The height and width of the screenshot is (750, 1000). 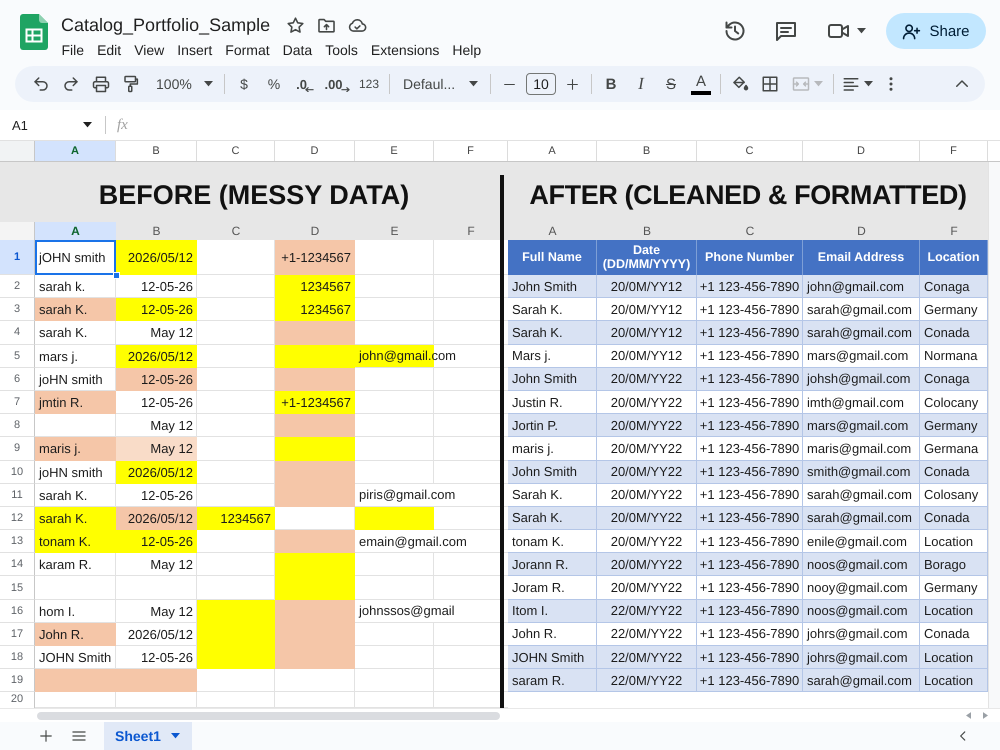 What do you see at coordinates (305, 84) in the screenshot?
I see `decrease-decimal-button: .0` at bounding box center [305, 84].